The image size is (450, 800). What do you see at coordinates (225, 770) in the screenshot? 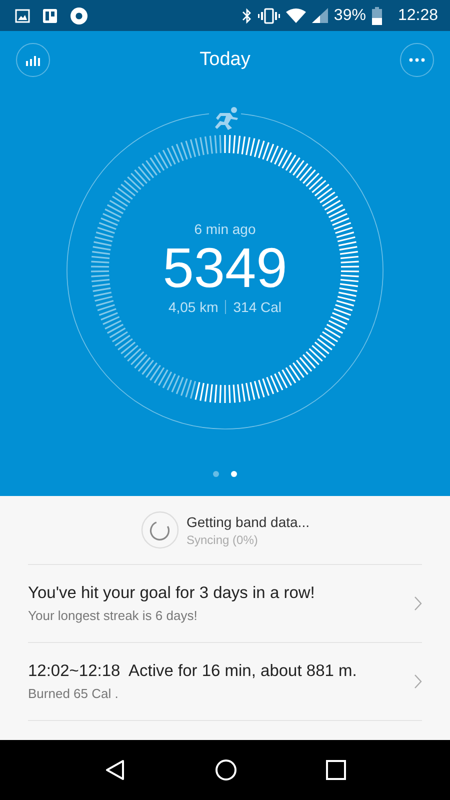
I see `home-button` at bounding box center [225, 770].